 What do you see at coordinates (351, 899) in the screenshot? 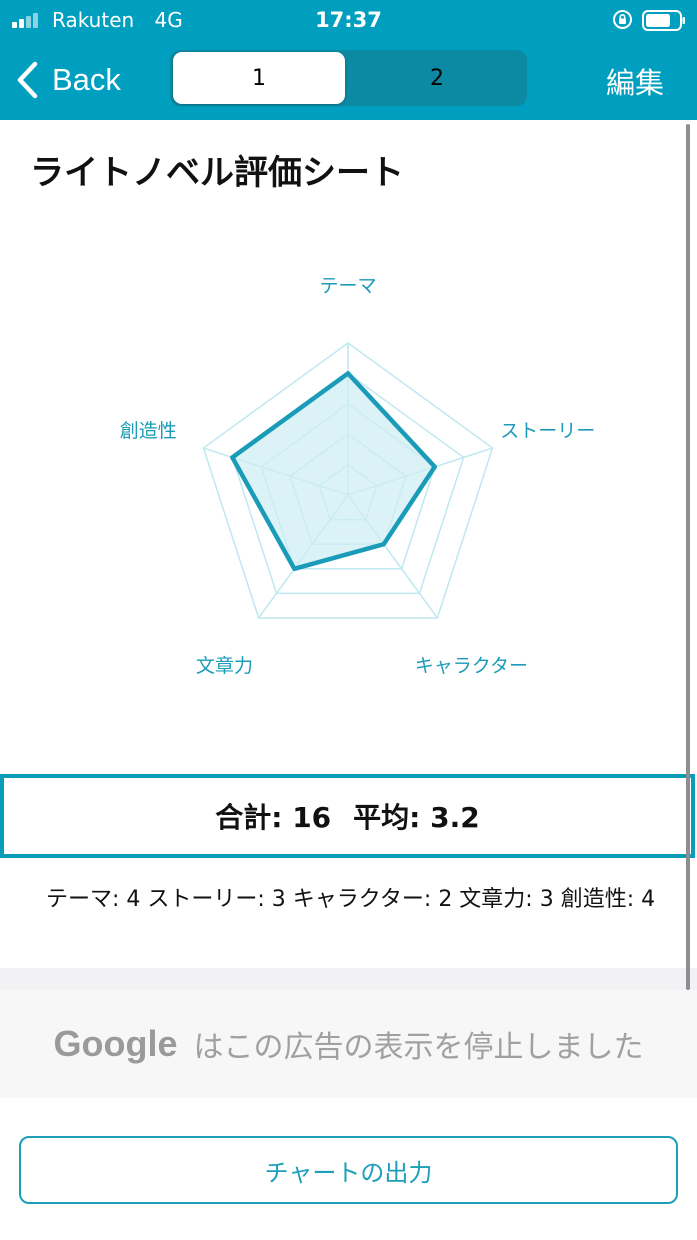
I see `score-detail: テーマ: 4 ストーリー: 3 キャラクター: 2 文章力: 3 創造性: 4` at bounding box center [351, 899].